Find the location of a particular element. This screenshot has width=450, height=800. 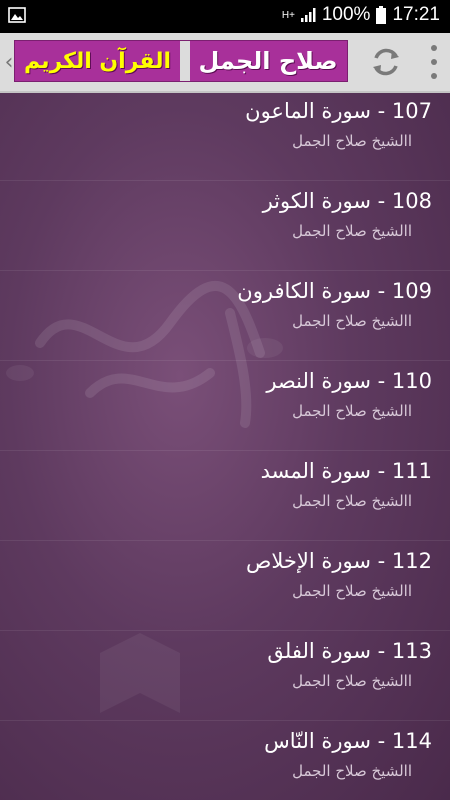

battery-icon is located at coordinates (381, 15).